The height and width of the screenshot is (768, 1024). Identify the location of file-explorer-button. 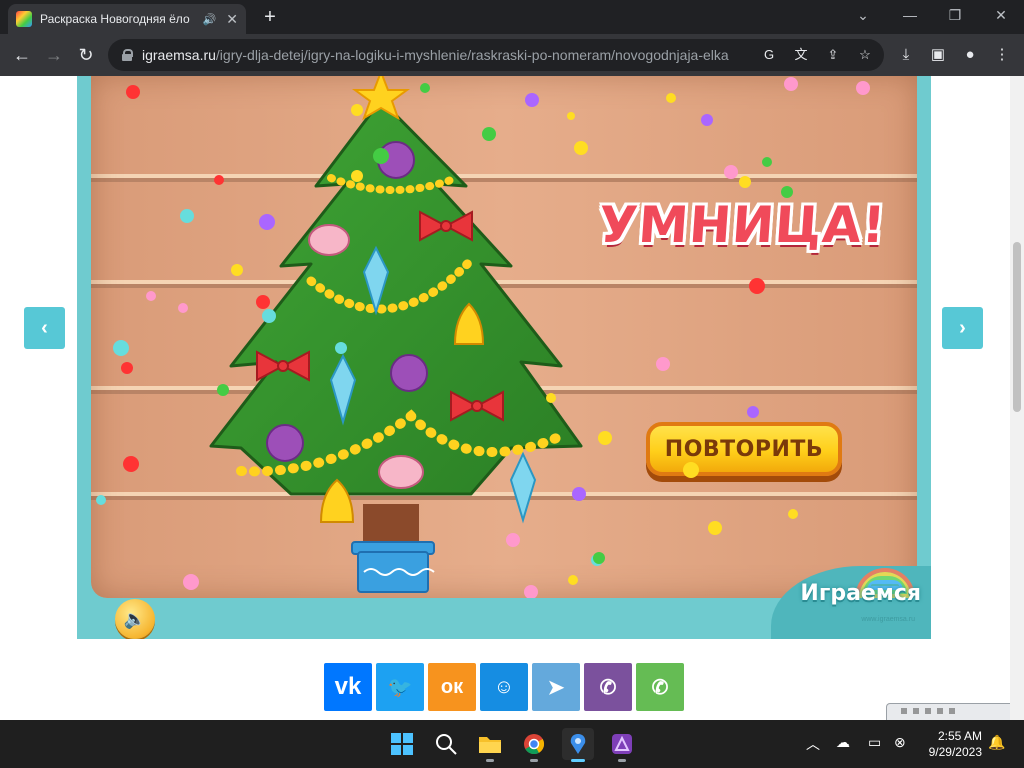
(490, 745).